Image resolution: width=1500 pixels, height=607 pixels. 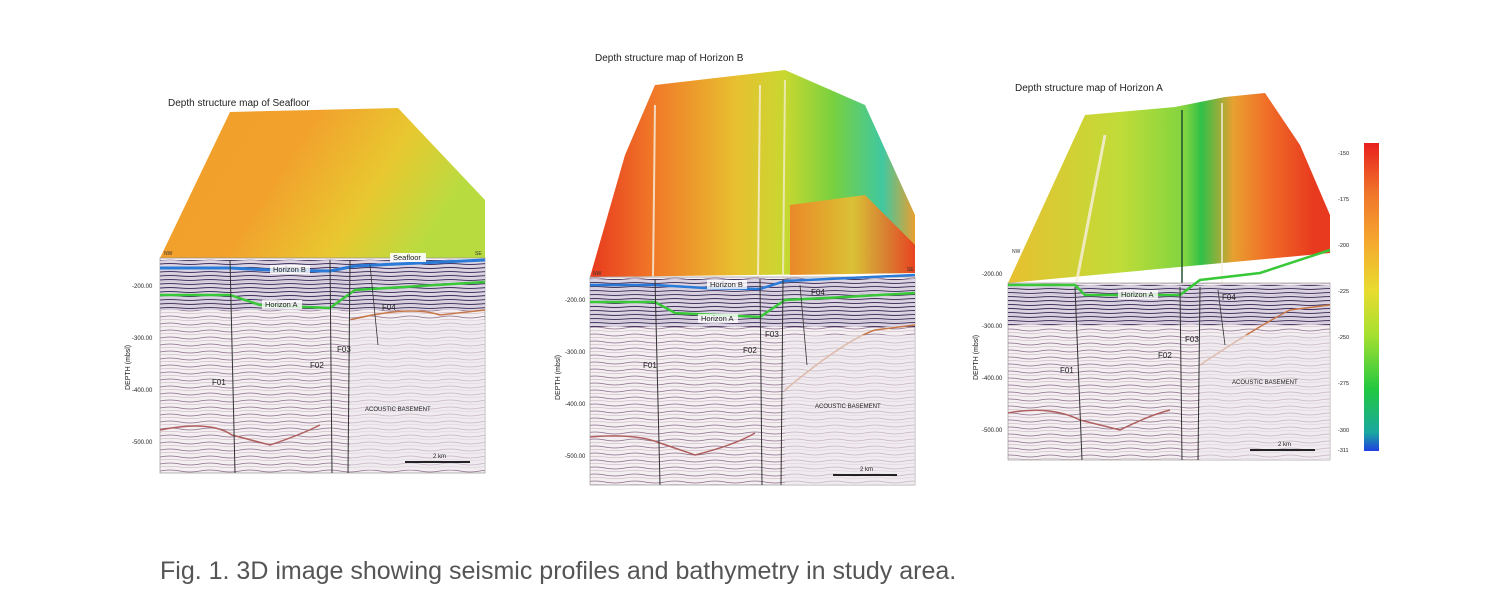 I want to click on horizon-a-surface, so click(x=1169, y=188).